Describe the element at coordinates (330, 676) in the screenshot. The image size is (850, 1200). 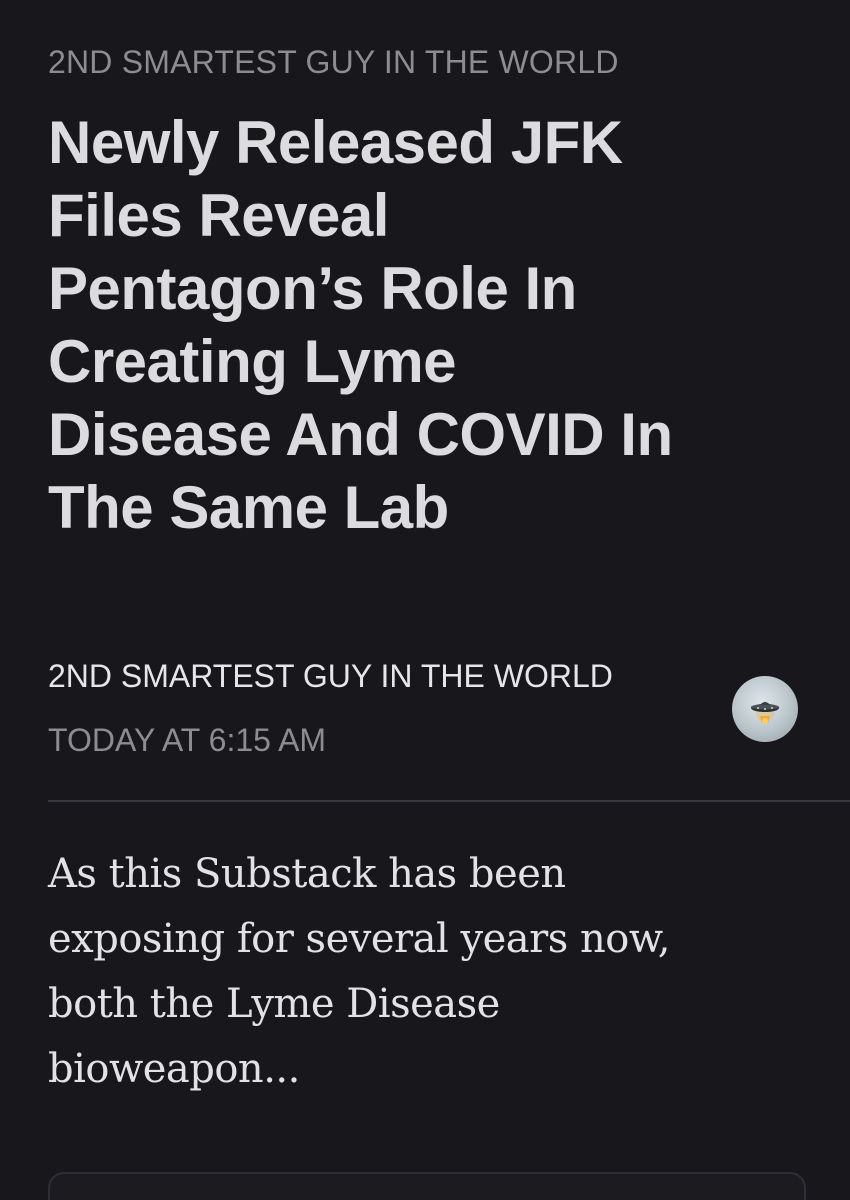
I see `author-name: 2ND SMARTEST GUY IN THE WORLD` at that location.